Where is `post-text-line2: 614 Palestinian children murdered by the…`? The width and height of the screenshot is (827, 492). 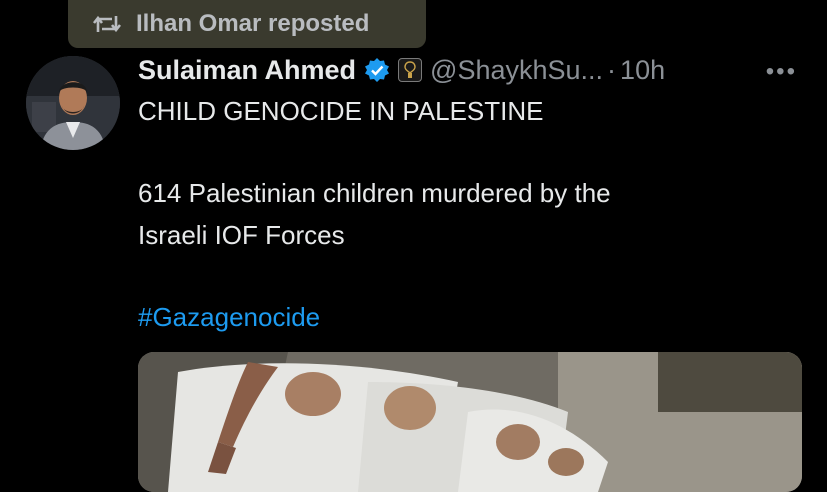 post-text-line2: 614 Palestinian children murdered by the… is located at coordinates (468, 214).